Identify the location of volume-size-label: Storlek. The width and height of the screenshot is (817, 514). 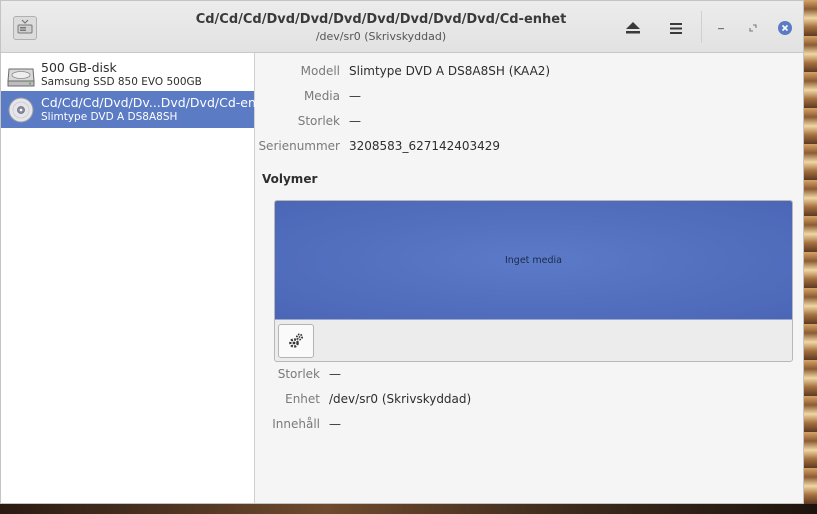
(298, 374).